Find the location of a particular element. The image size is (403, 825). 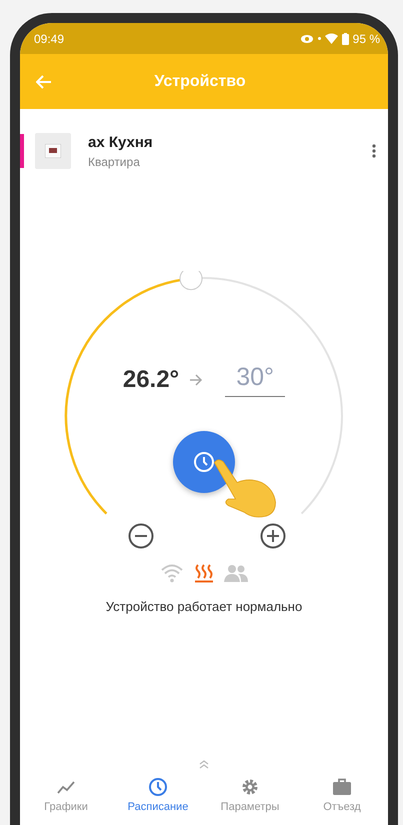

screen-title: Устройство is located at coordinates (200, 81).